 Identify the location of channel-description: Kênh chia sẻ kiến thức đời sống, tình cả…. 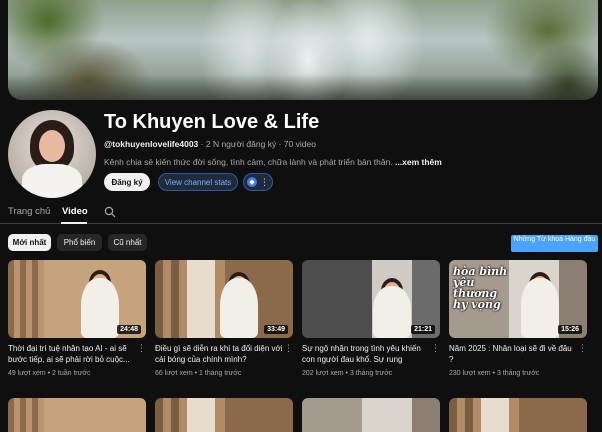
(273, 162).